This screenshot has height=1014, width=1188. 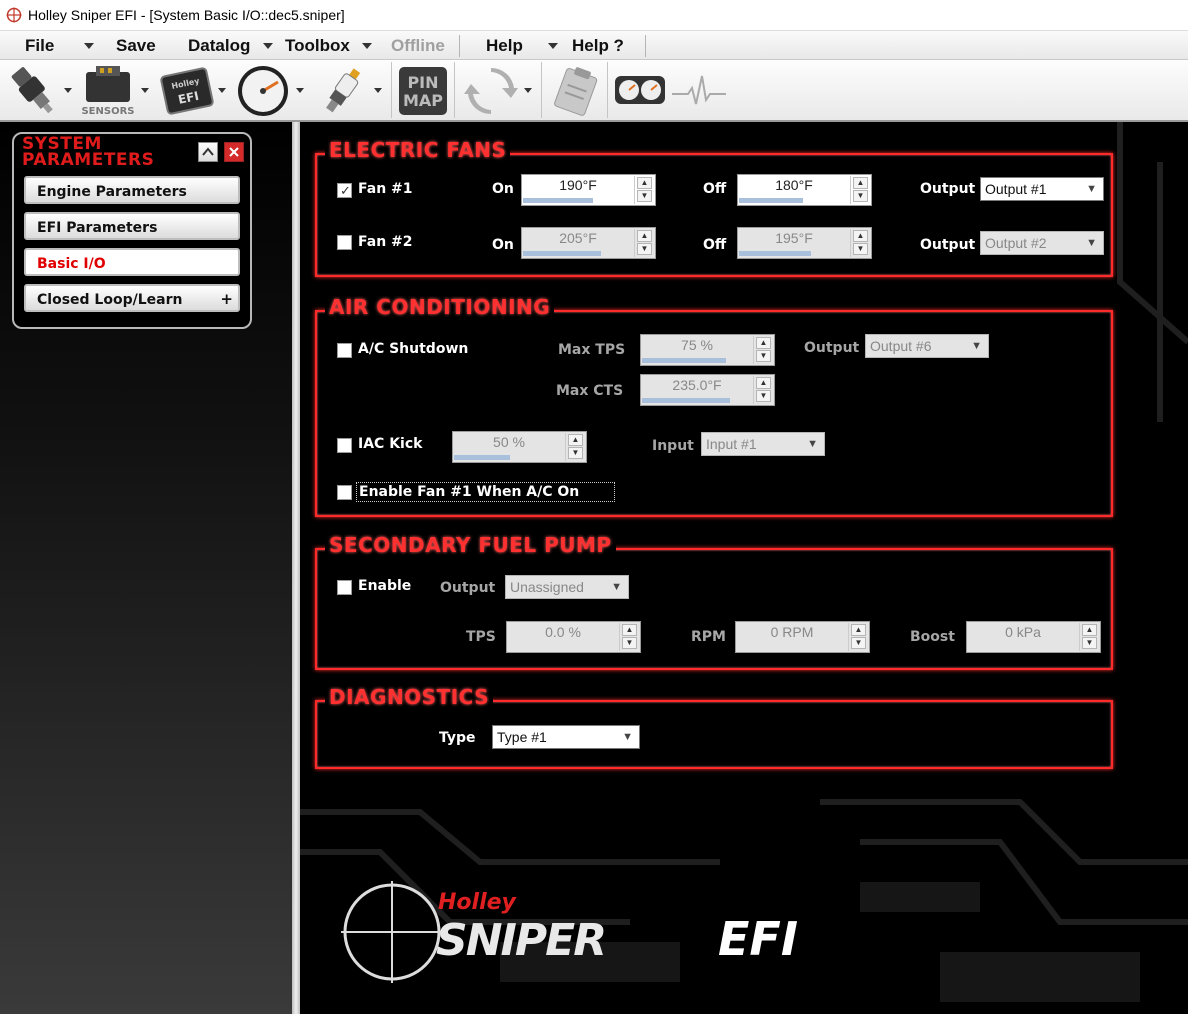 What do you see at coordinates (88, 152) in the screenshot?
I see `system-parameters-title: SYSTEM PARAMETERS` at bounding box center [88, 152].